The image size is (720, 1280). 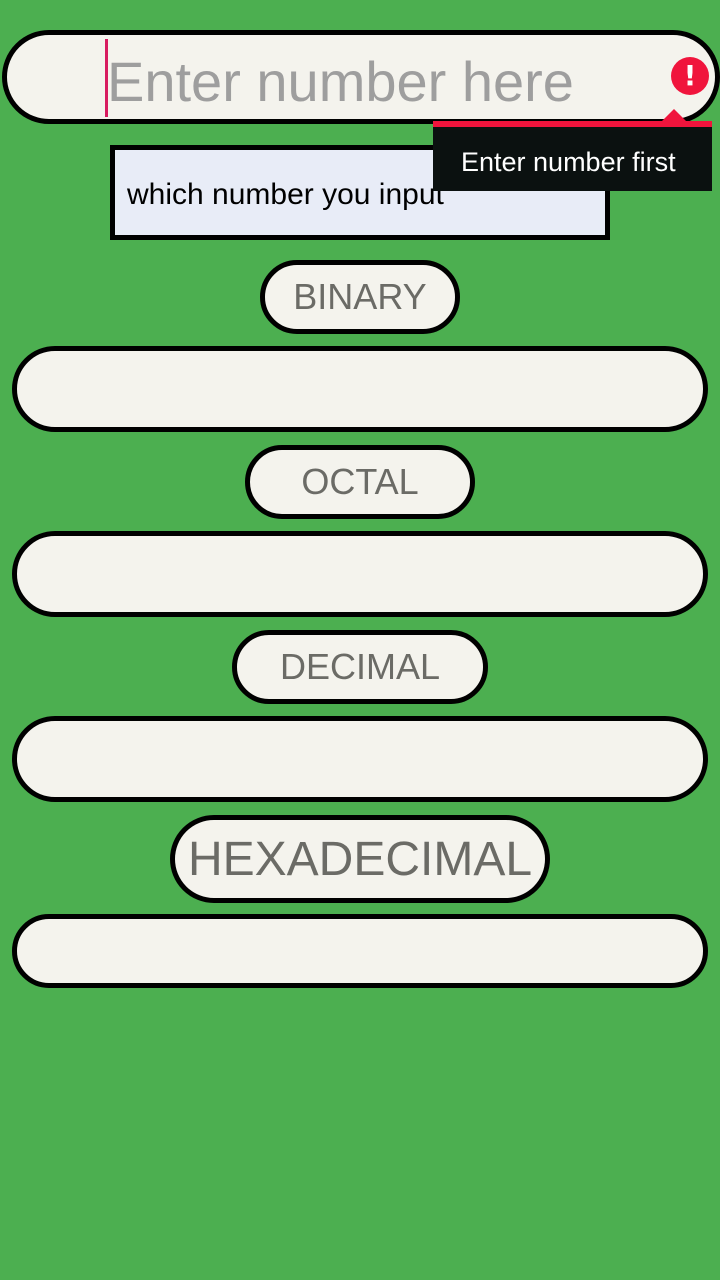 What do you see at coordinates (360, 389) in the screenshot?
I see `binary-output-field` at bounding box center [360, 389].